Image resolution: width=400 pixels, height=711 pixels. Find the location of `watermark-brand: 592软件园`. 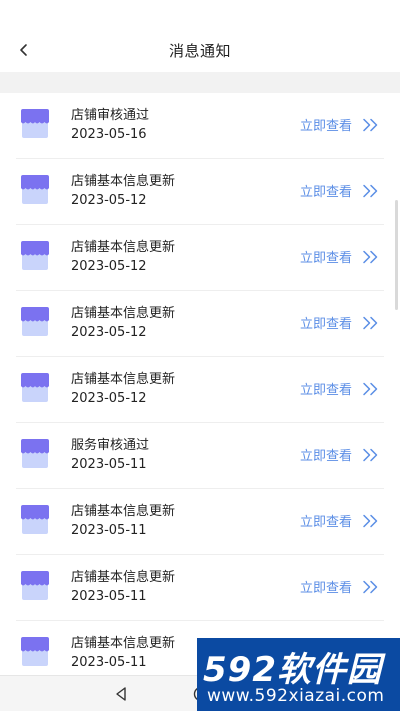

watermark-brand: 592软件园 is located at coordinates (292, 670).